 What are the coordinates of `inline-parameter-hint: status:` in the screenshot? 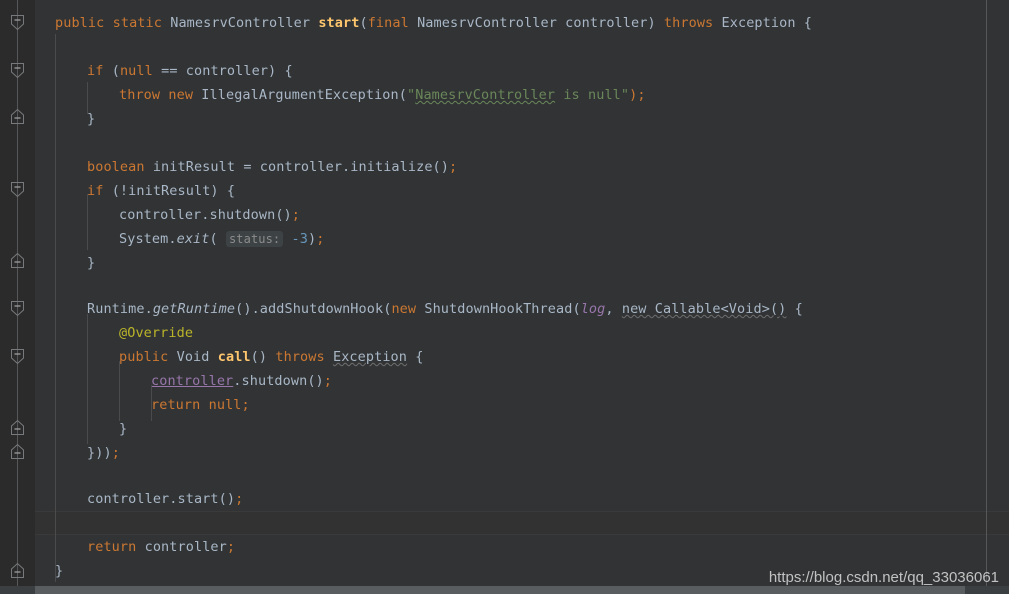 It's located at (254, 239).